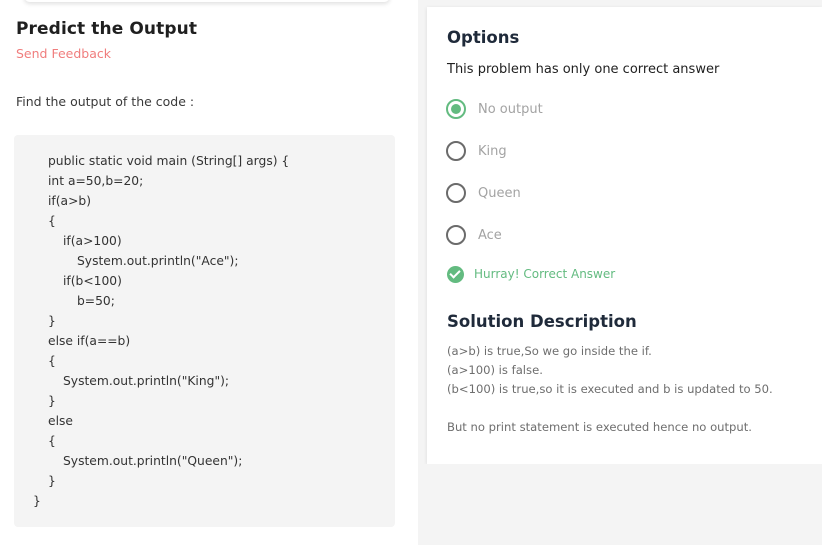 This screenshot has width=822, height=545. I want to click on code-line: if(b<100), so click(92, 281).